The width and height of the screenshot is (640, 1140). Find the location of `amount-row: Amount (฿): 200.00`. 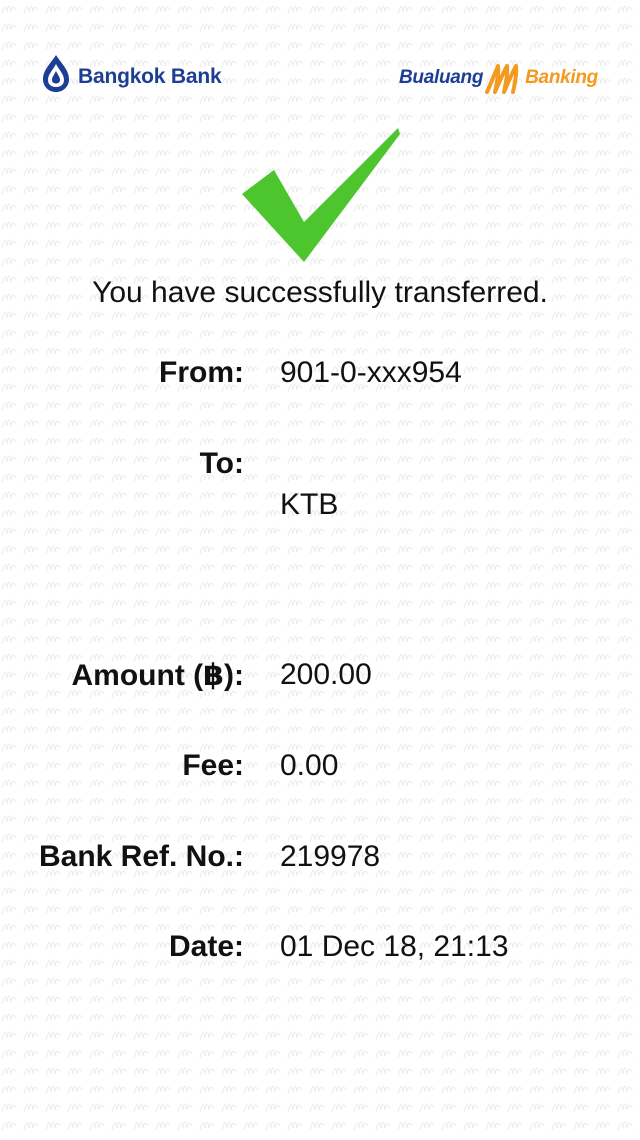

amount-row: Amount (฿): 200.00 is located at coordinates (320, 678).